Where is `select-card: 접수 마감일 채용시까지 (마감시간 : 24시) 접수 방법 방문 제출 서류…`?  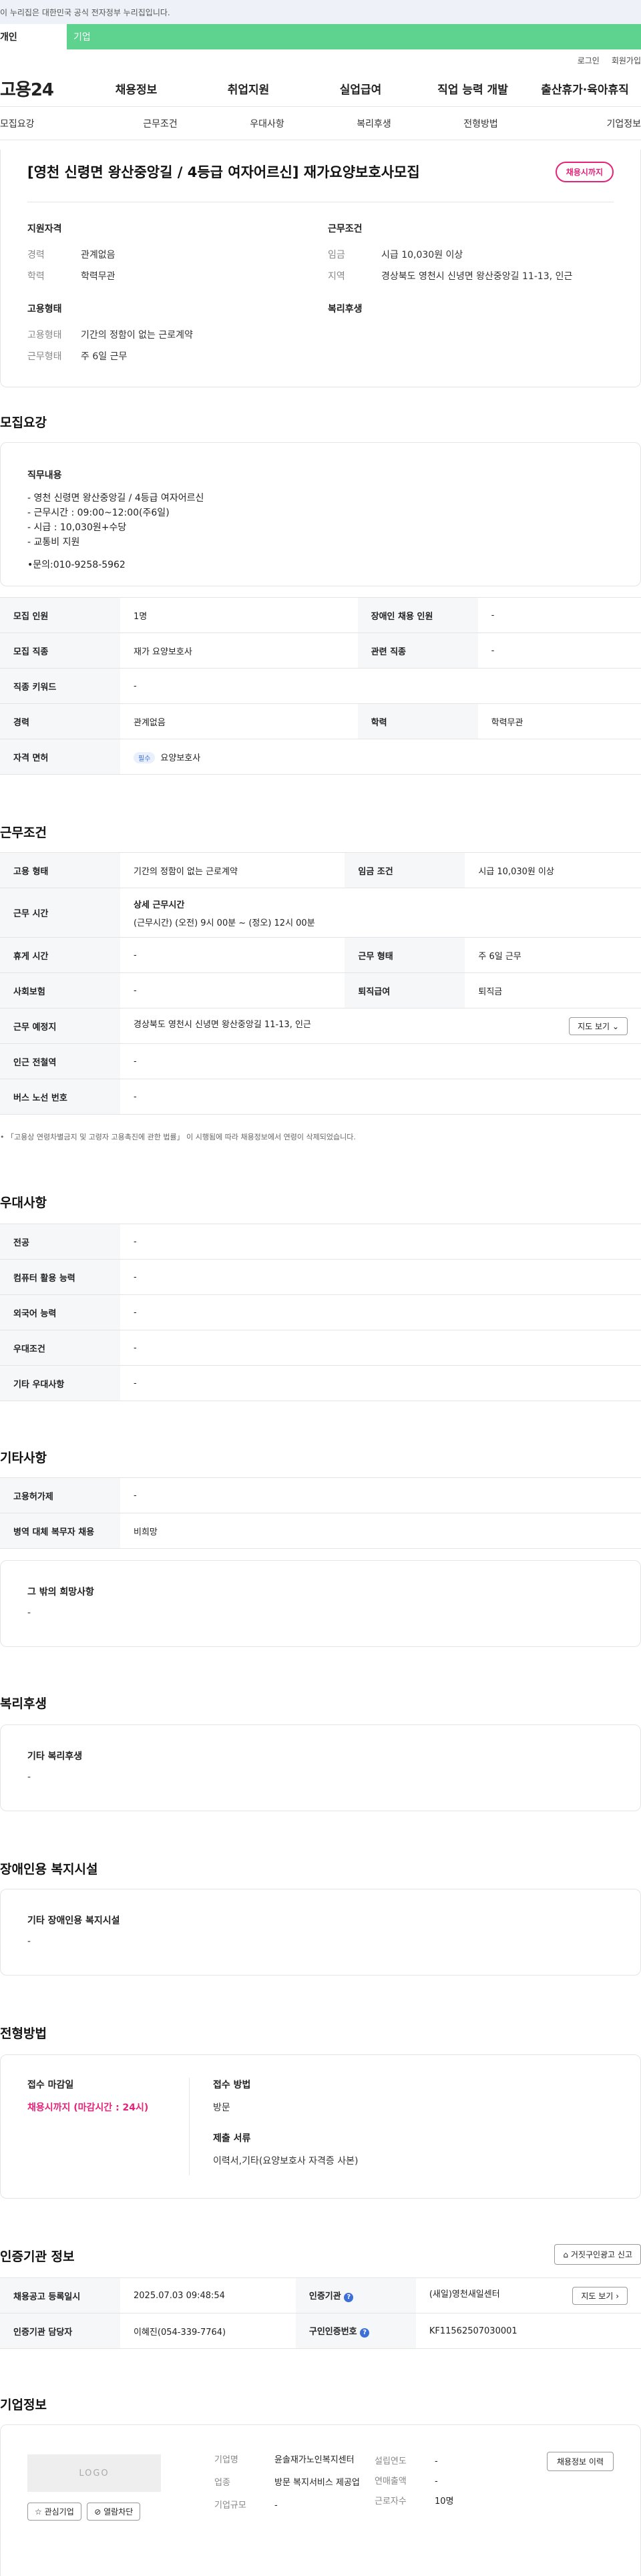
select-card: 접수 마감일 채용시까지 (마감시간 : 24시) 접수 방법 방문 제출 서류… is located at coordinates (320, 2126).